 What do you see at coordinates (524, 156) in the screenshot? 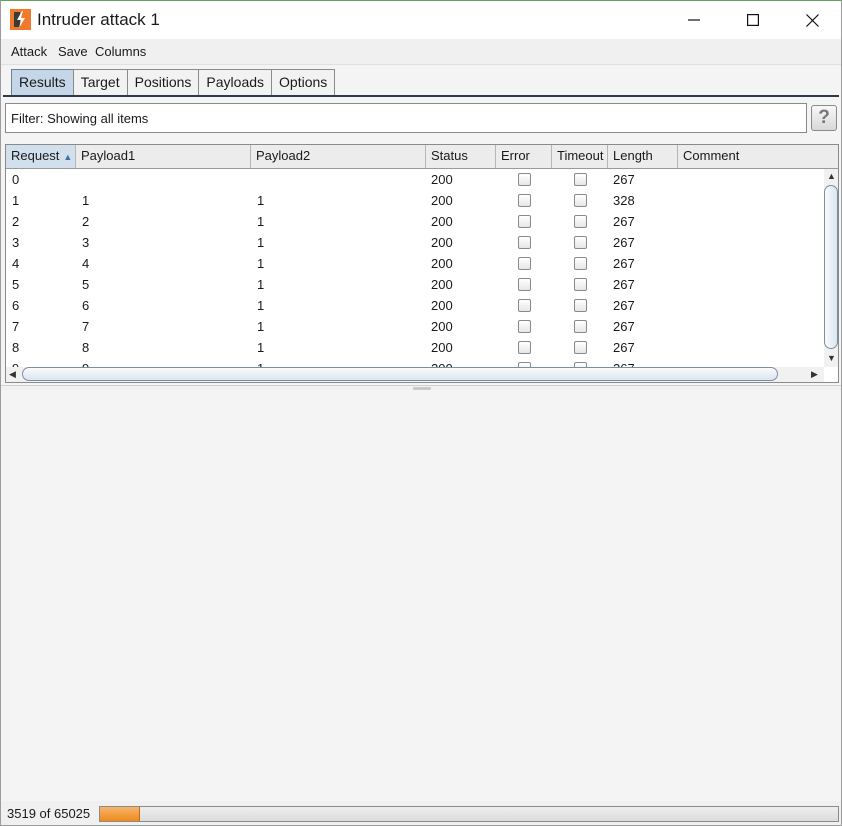
I see `column-header-error: Error` at bounding box center [524, 156].